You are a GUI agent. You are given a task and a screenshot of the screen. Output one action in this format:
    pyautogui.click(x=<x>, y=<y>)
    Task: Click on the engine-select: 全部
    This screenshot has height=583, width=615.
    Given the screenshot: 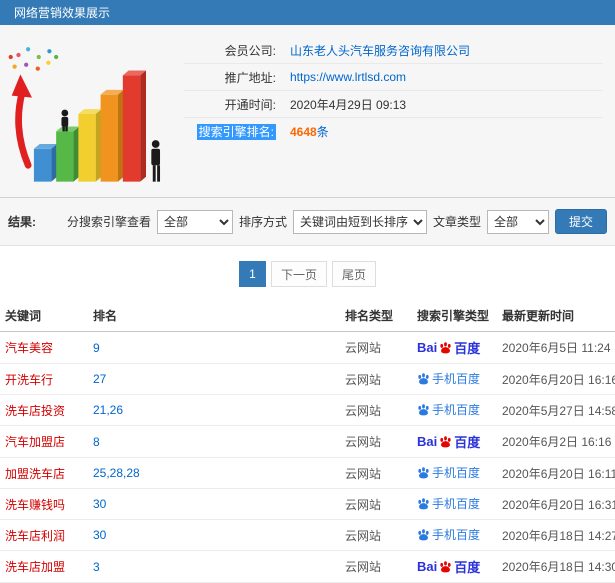 What is the action you would take?
    pyautogui.click(x=194, y=221)
    